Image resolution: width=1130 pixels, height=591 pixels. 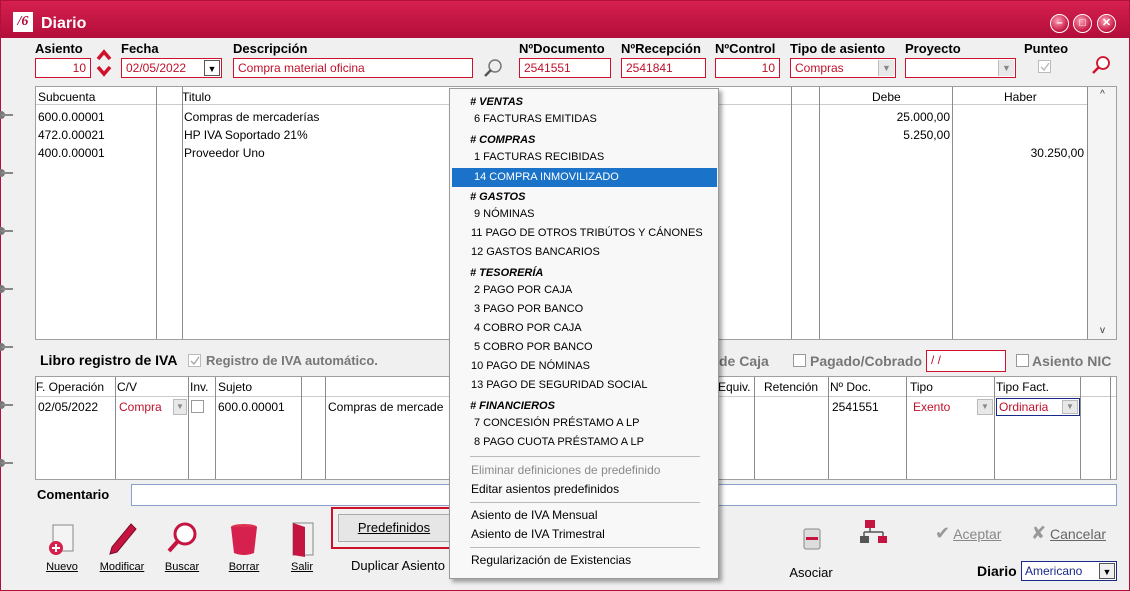 I want to click on menu-item-8: 8 PAGO CUOTA PRÉSTAMO A LP, so click(x=584, y=442).